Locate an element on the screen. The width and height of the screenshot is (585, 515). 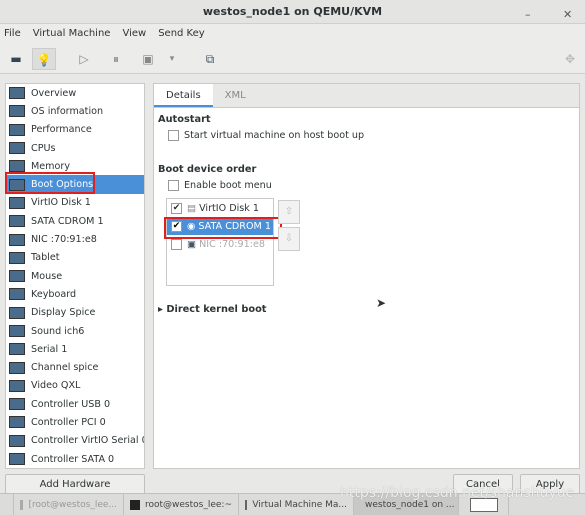
menu-send-key: Send Key is located at coordinates (181, 34).